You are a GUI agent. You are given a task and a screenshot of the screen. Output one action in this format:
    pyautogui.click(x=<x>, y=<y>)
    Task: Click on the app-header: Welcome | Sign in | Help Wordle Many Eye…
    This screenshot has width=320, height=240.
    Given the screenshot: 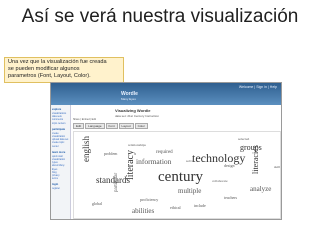 What is the action you would take?
    pyautogui.click(x=166, y=94)
    